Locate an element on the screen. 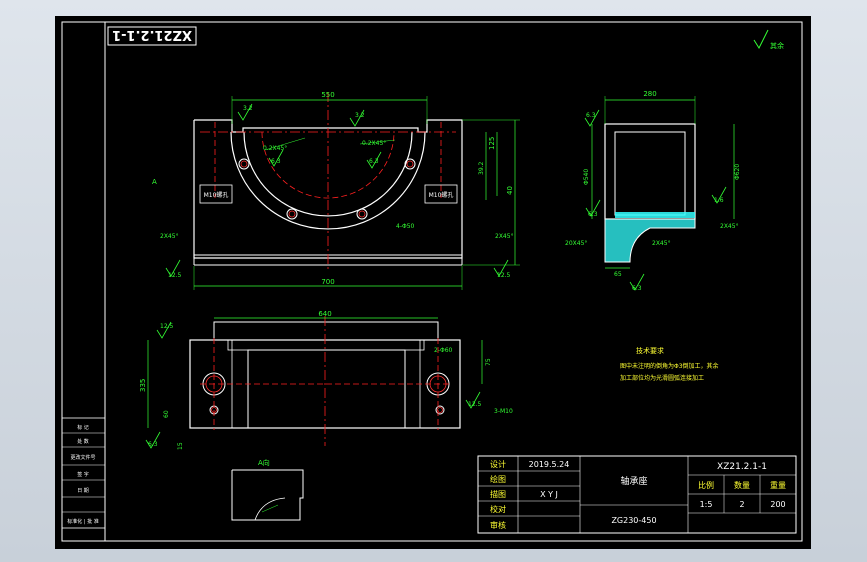 The width and height of the screenshot is (867, 562). tb-label-check: 校对 is located at coordinates (498, 509).